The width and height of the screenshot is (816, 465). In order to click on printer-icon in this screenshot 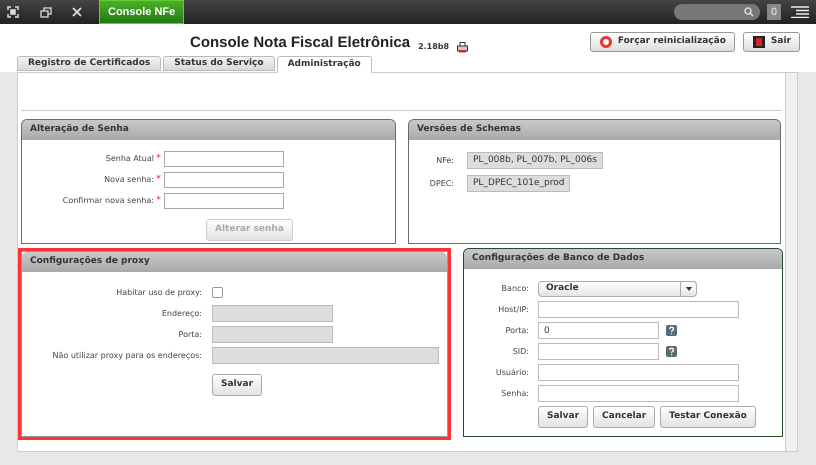, I will do `click(462, 47)`.